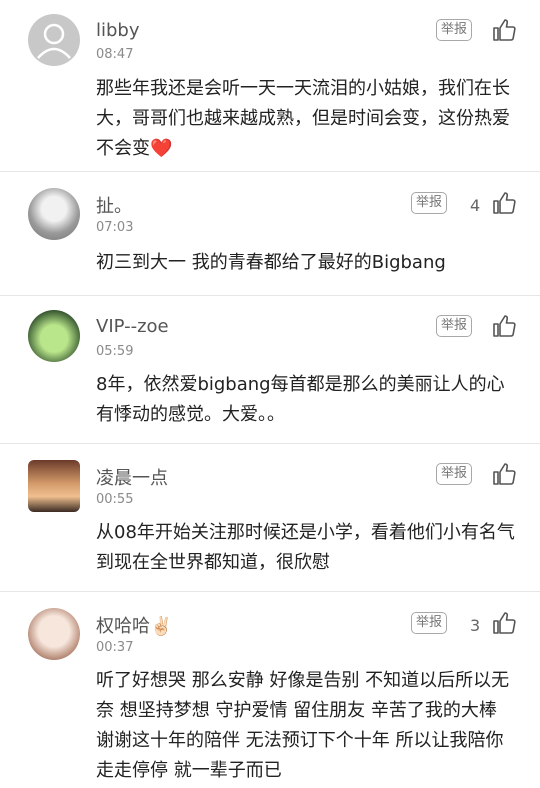 Image resolution: width=540 pixels, height=788 pixels. Describe the element at coordinates (132, 477) in the screenshot. I see `username: 凌晨一点` at that location.